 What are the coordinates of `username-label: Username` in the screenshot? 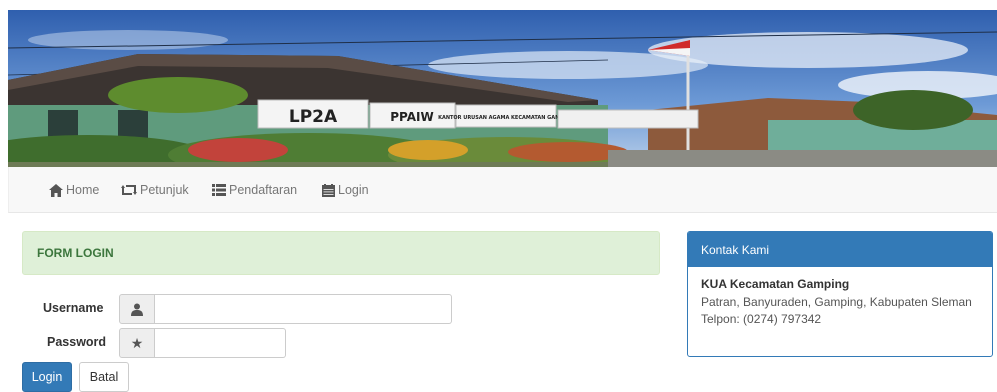 It's located at (73, 308).